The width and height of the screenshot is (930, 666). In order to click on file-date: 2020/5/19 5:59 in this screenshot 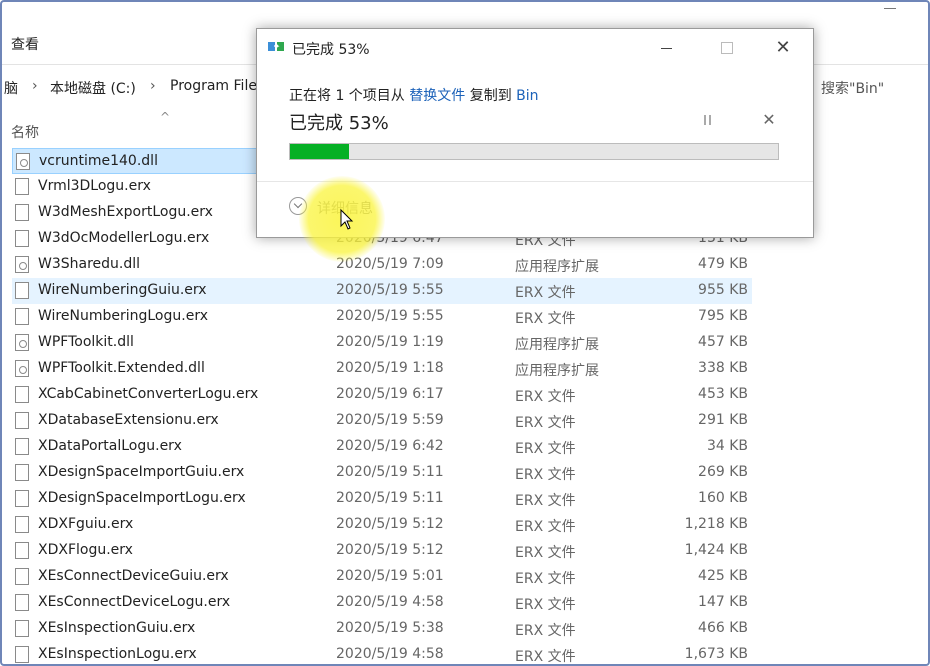, I will do `click(390, 420)`.